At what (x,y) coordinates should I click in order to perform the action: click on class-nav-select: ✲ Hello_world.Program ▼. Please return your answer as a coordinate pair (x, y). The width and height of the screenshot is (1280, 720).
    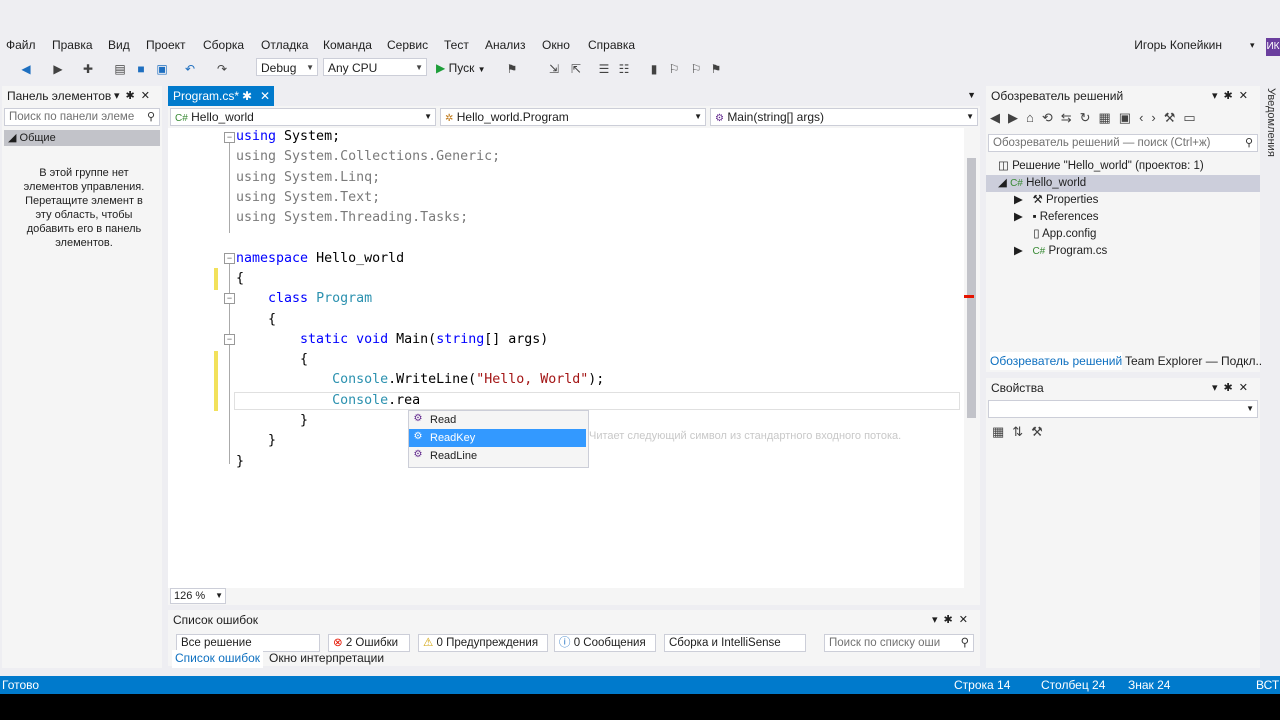
    Looking at the image, I should click on (573, 117).